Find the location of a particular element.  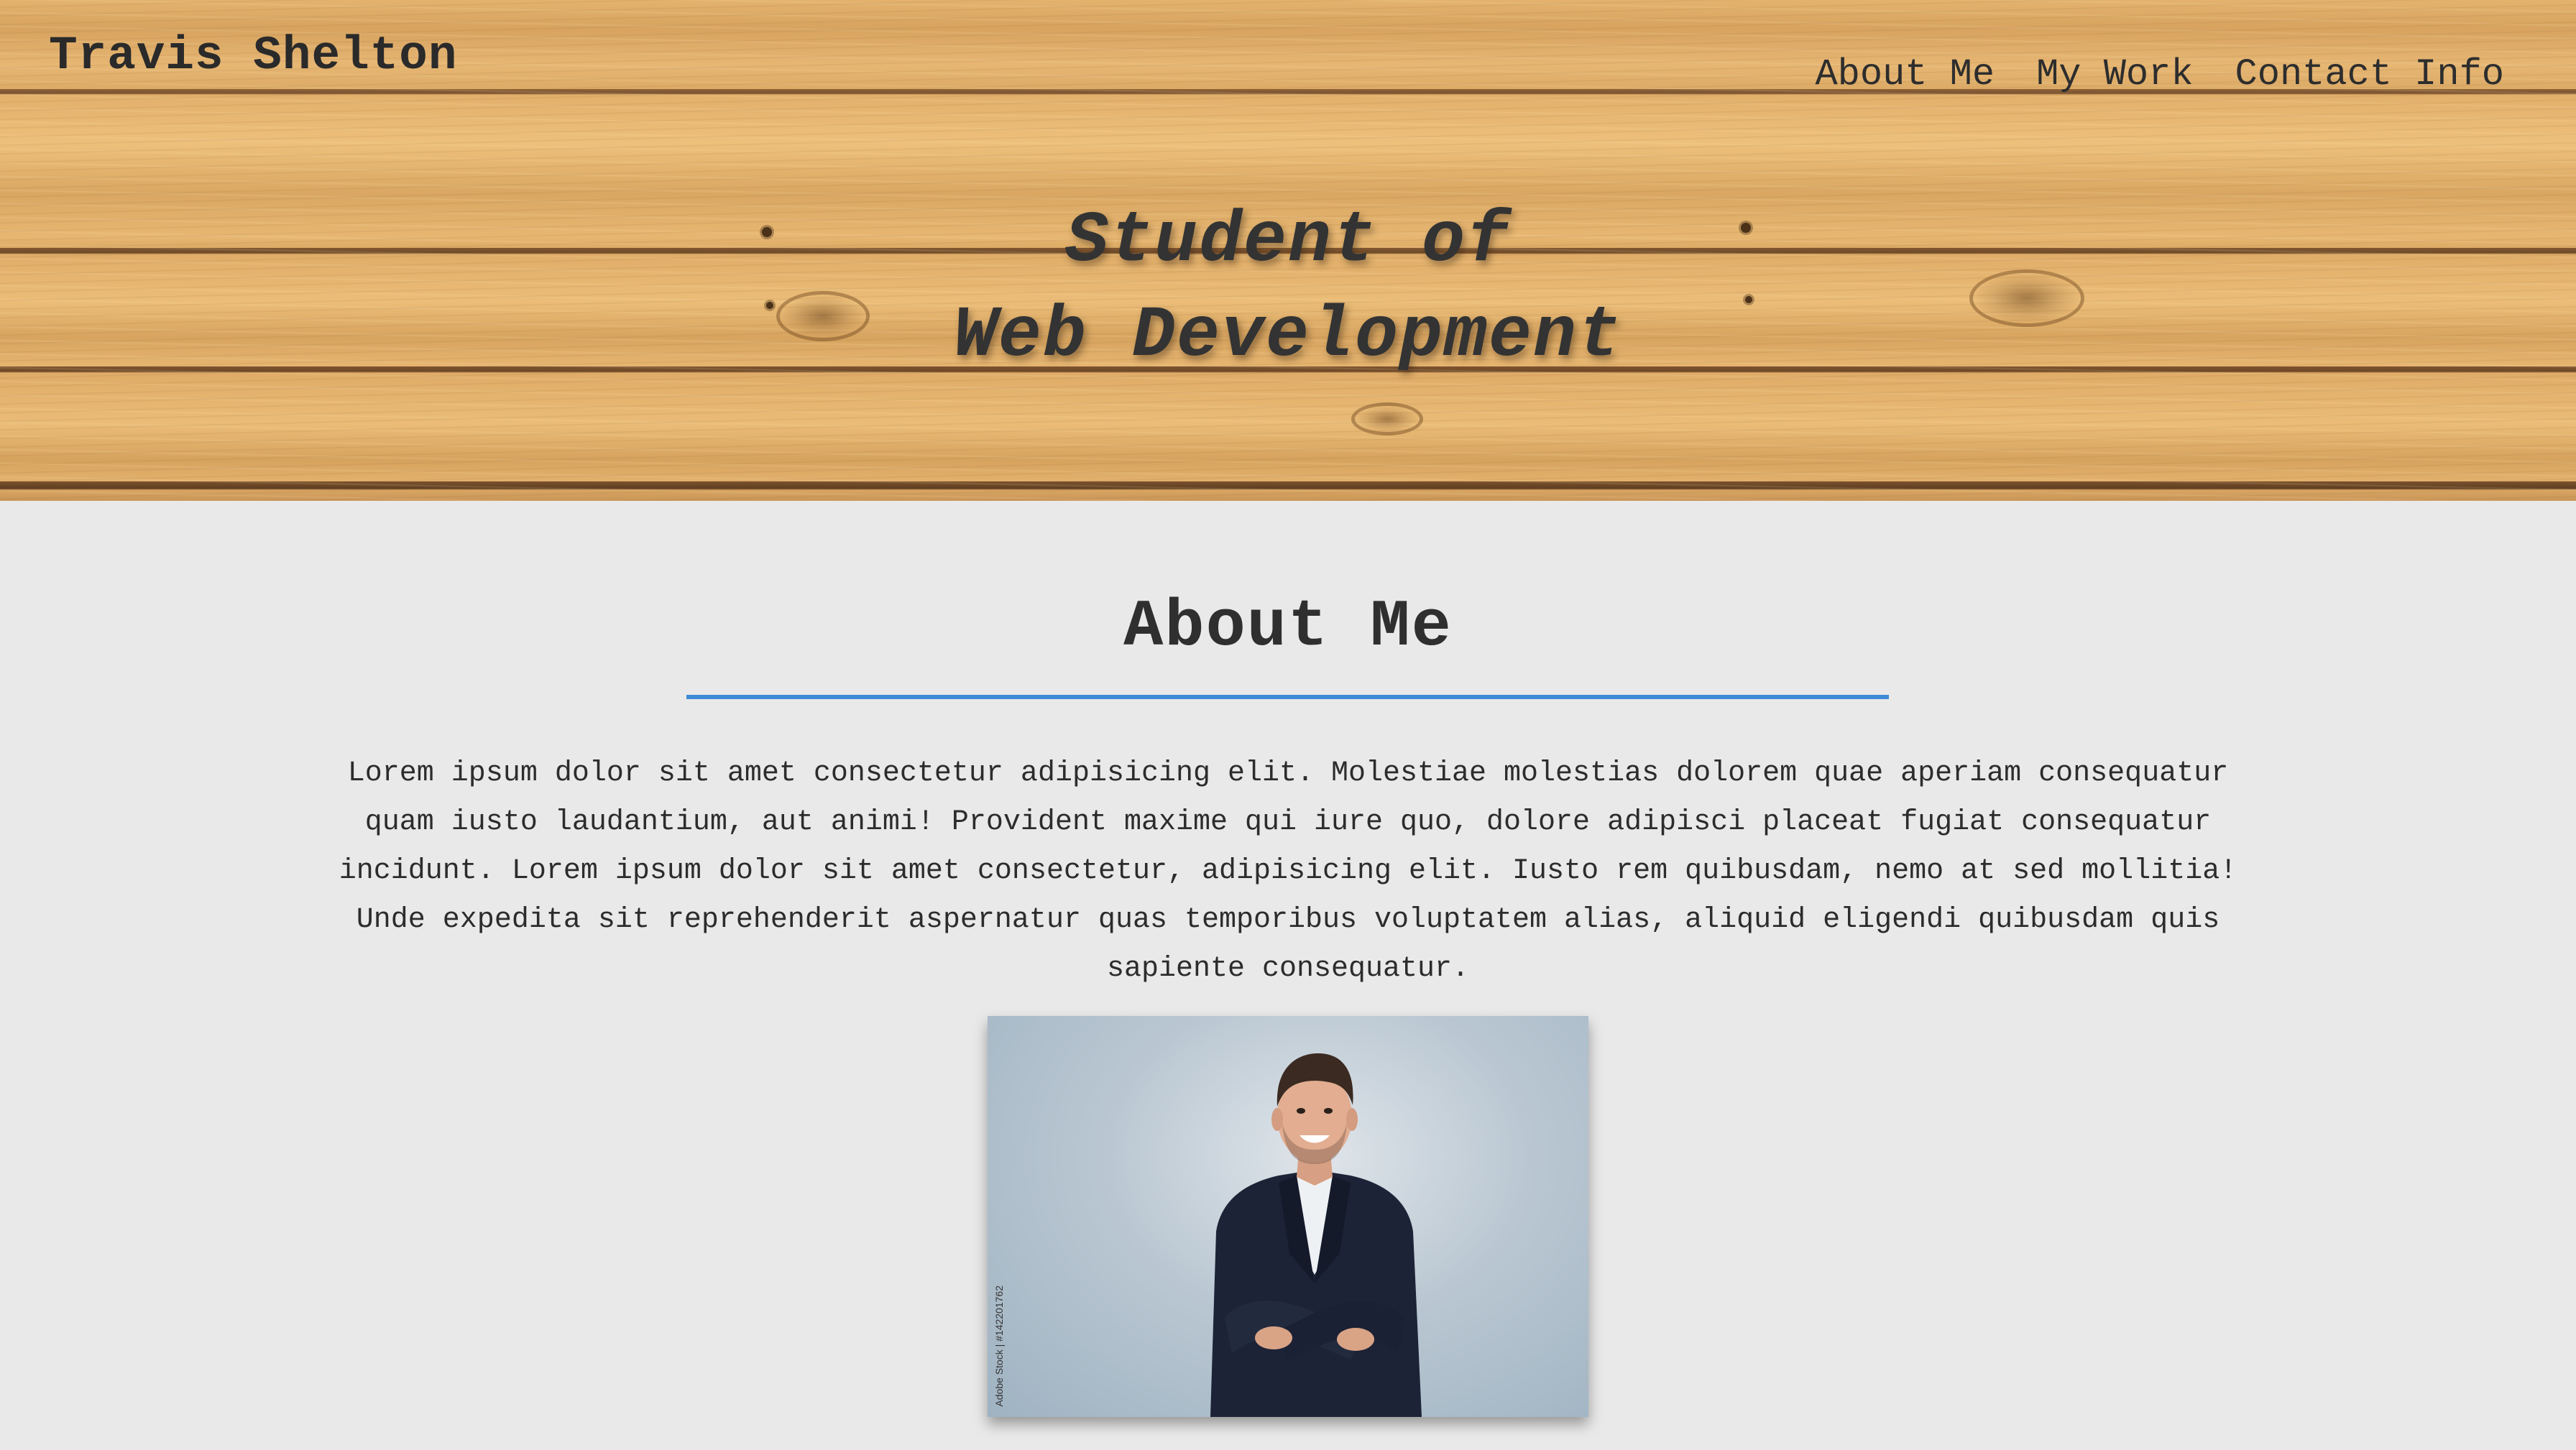

section-divider is located at coordinates (1287, 697).